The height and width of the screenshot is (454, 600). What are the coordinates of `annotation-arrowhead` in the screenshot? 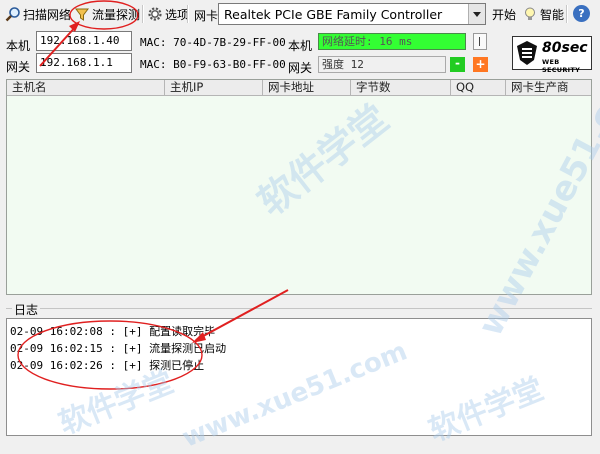 It's located at (199, 337).